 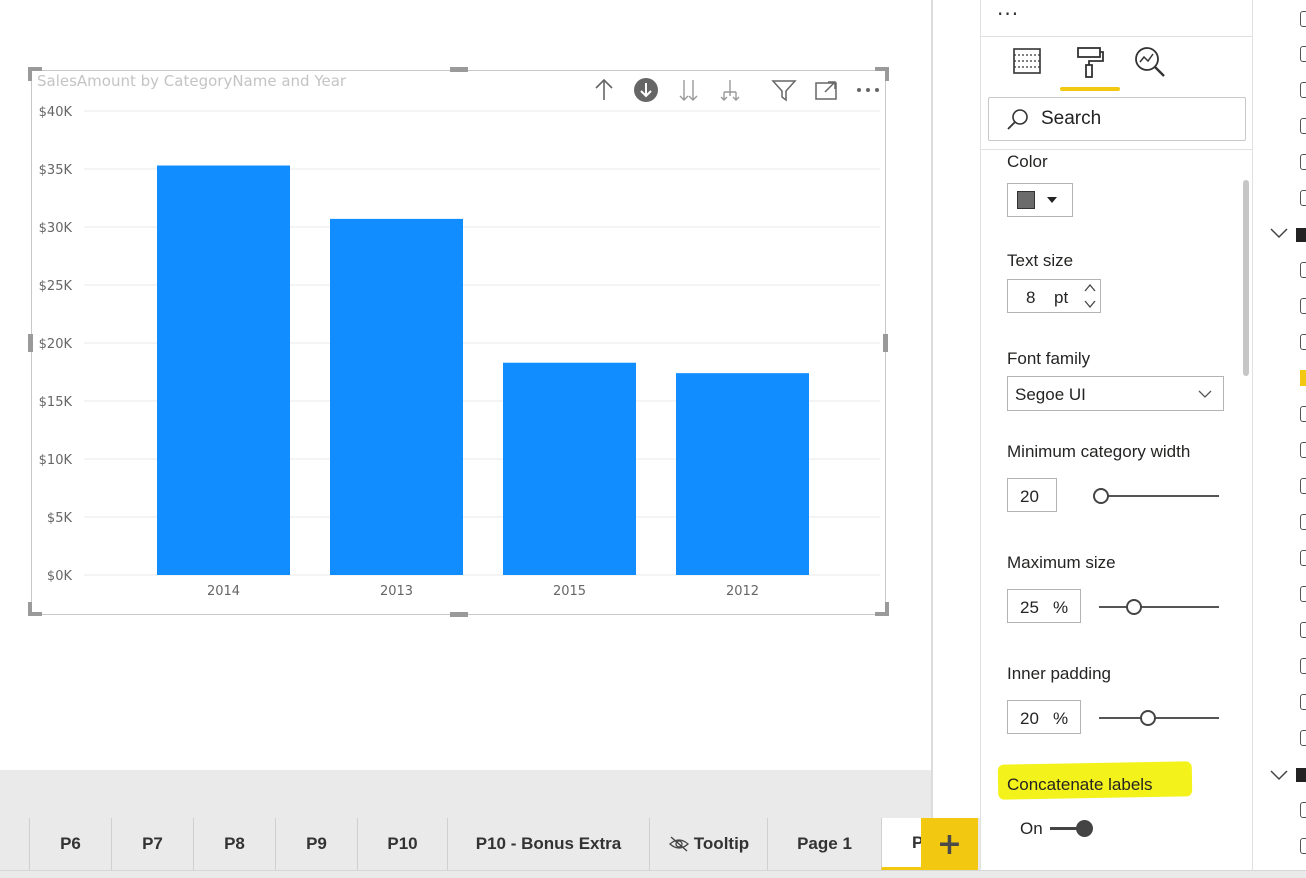 I want to click on add-page-button: +, so click(x=949, y=844).